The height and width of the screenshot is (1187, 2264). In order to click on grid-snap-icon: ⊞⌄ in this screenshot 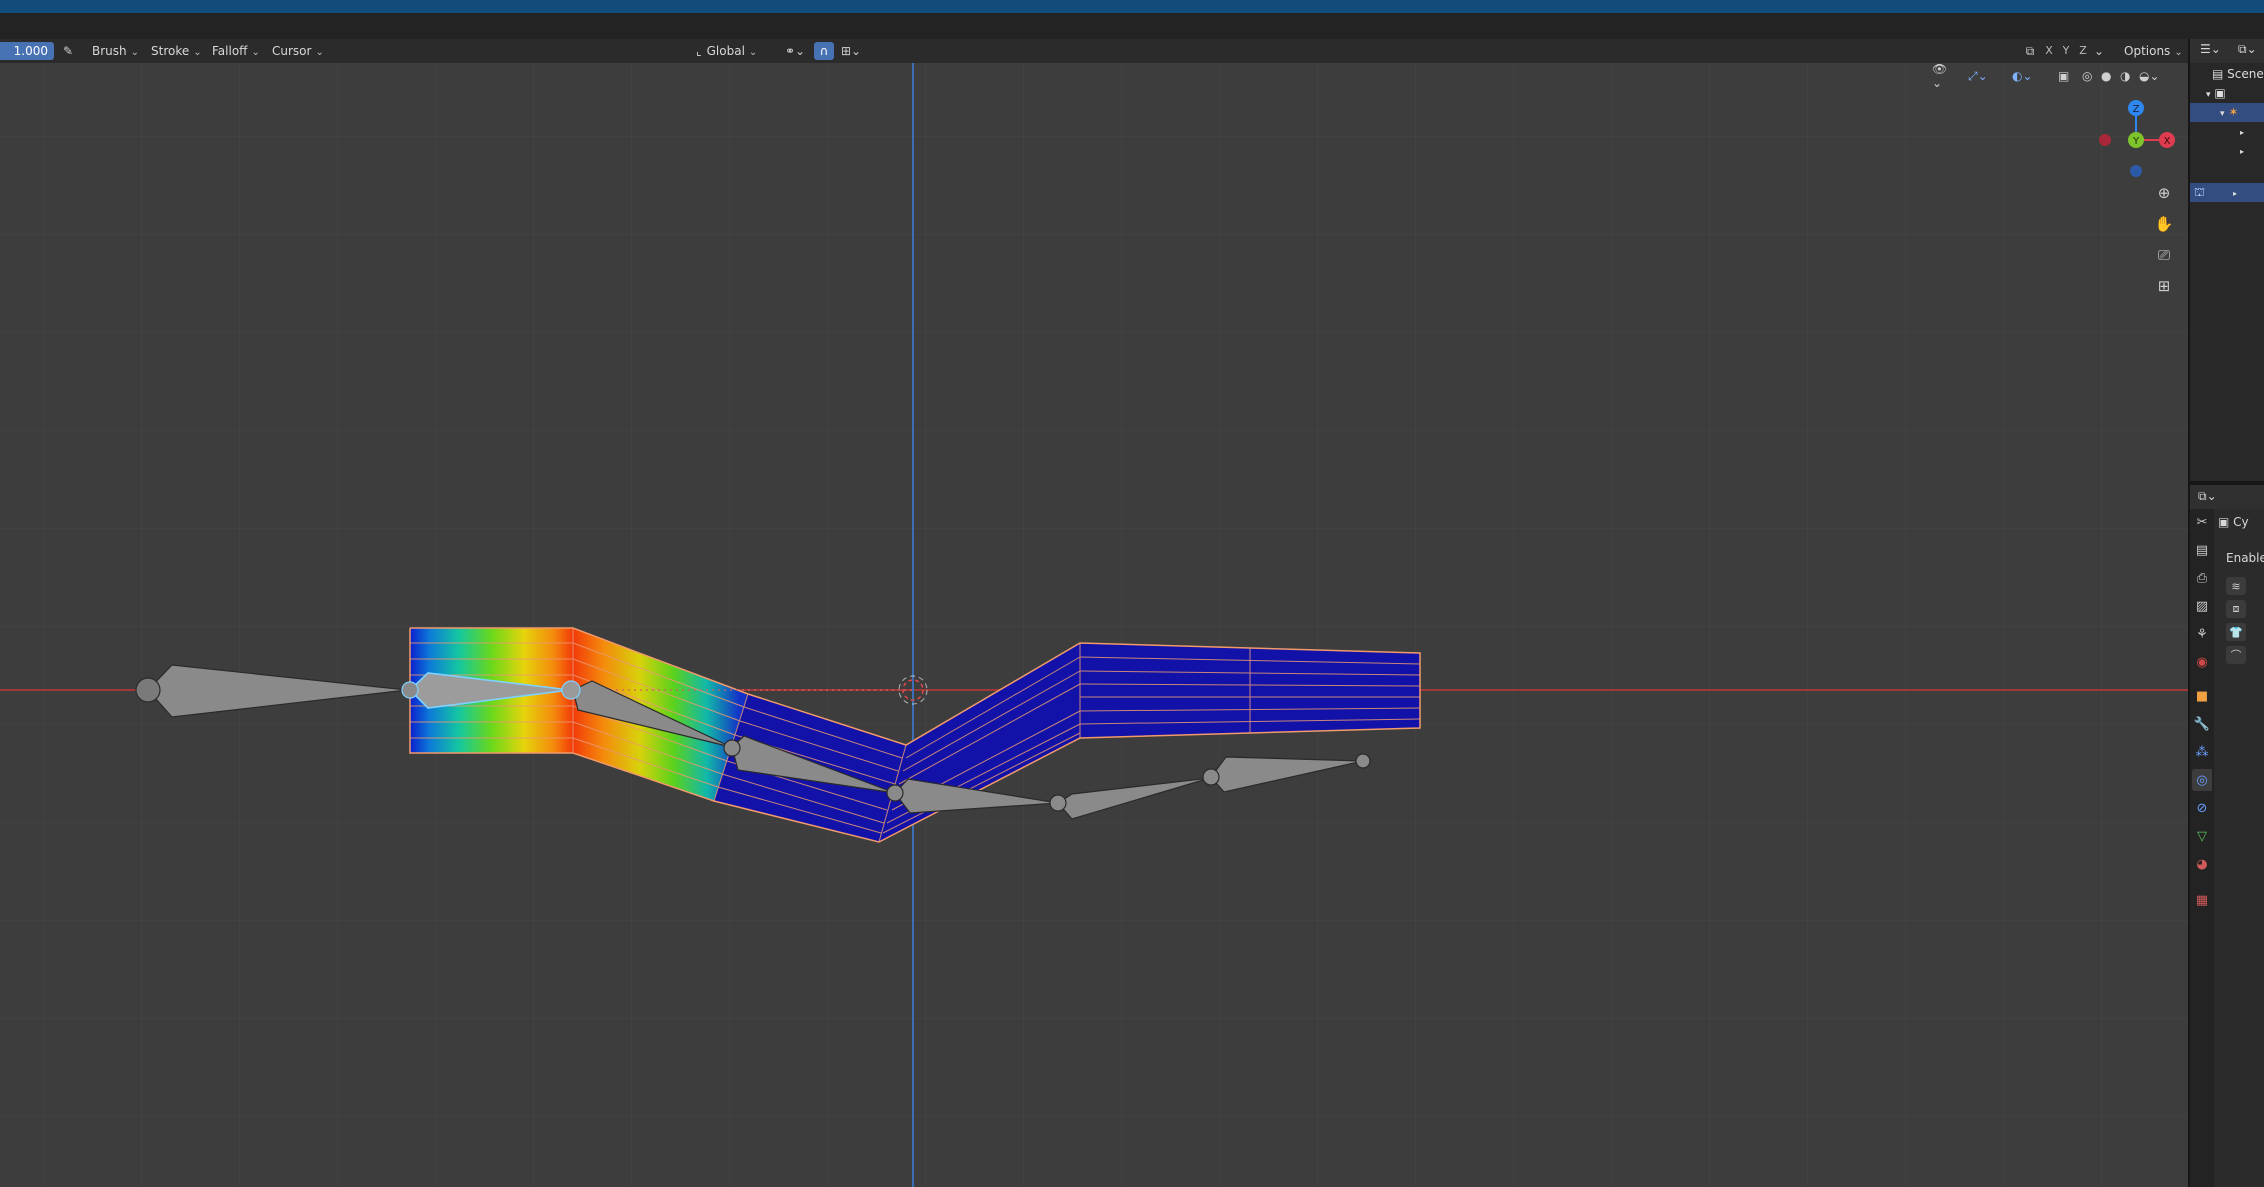, I will do `click(851, 51)`.